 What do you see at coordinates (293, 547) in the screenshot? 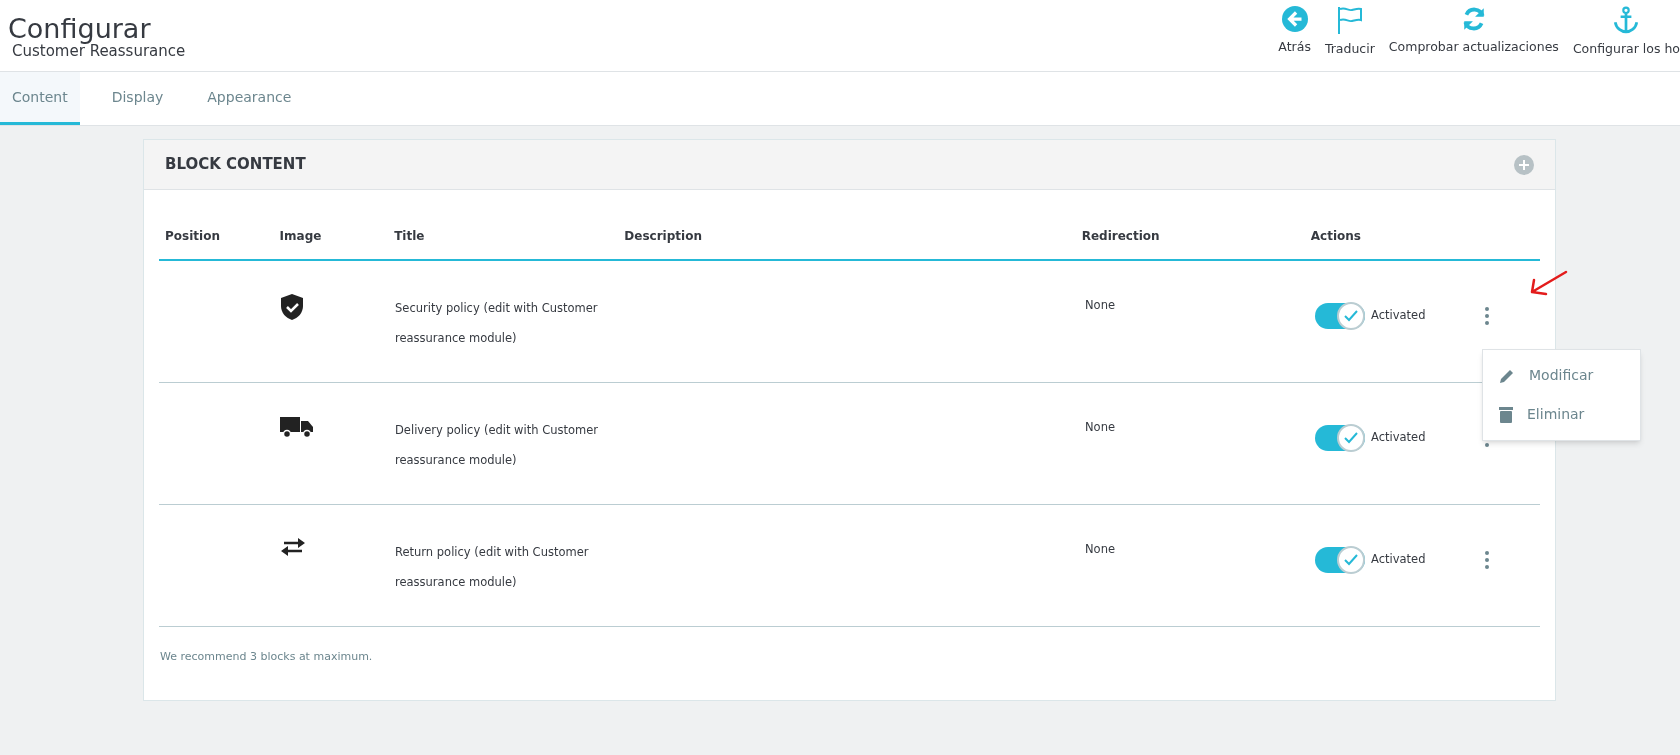
I see `swap-arrows-icon` at bounding box center [293, 547].